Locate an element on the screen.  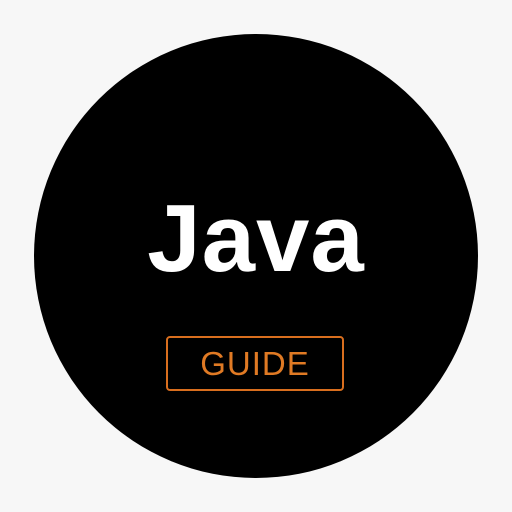
guide-badge-label: GUIDE is located at coordinates (255, 363).